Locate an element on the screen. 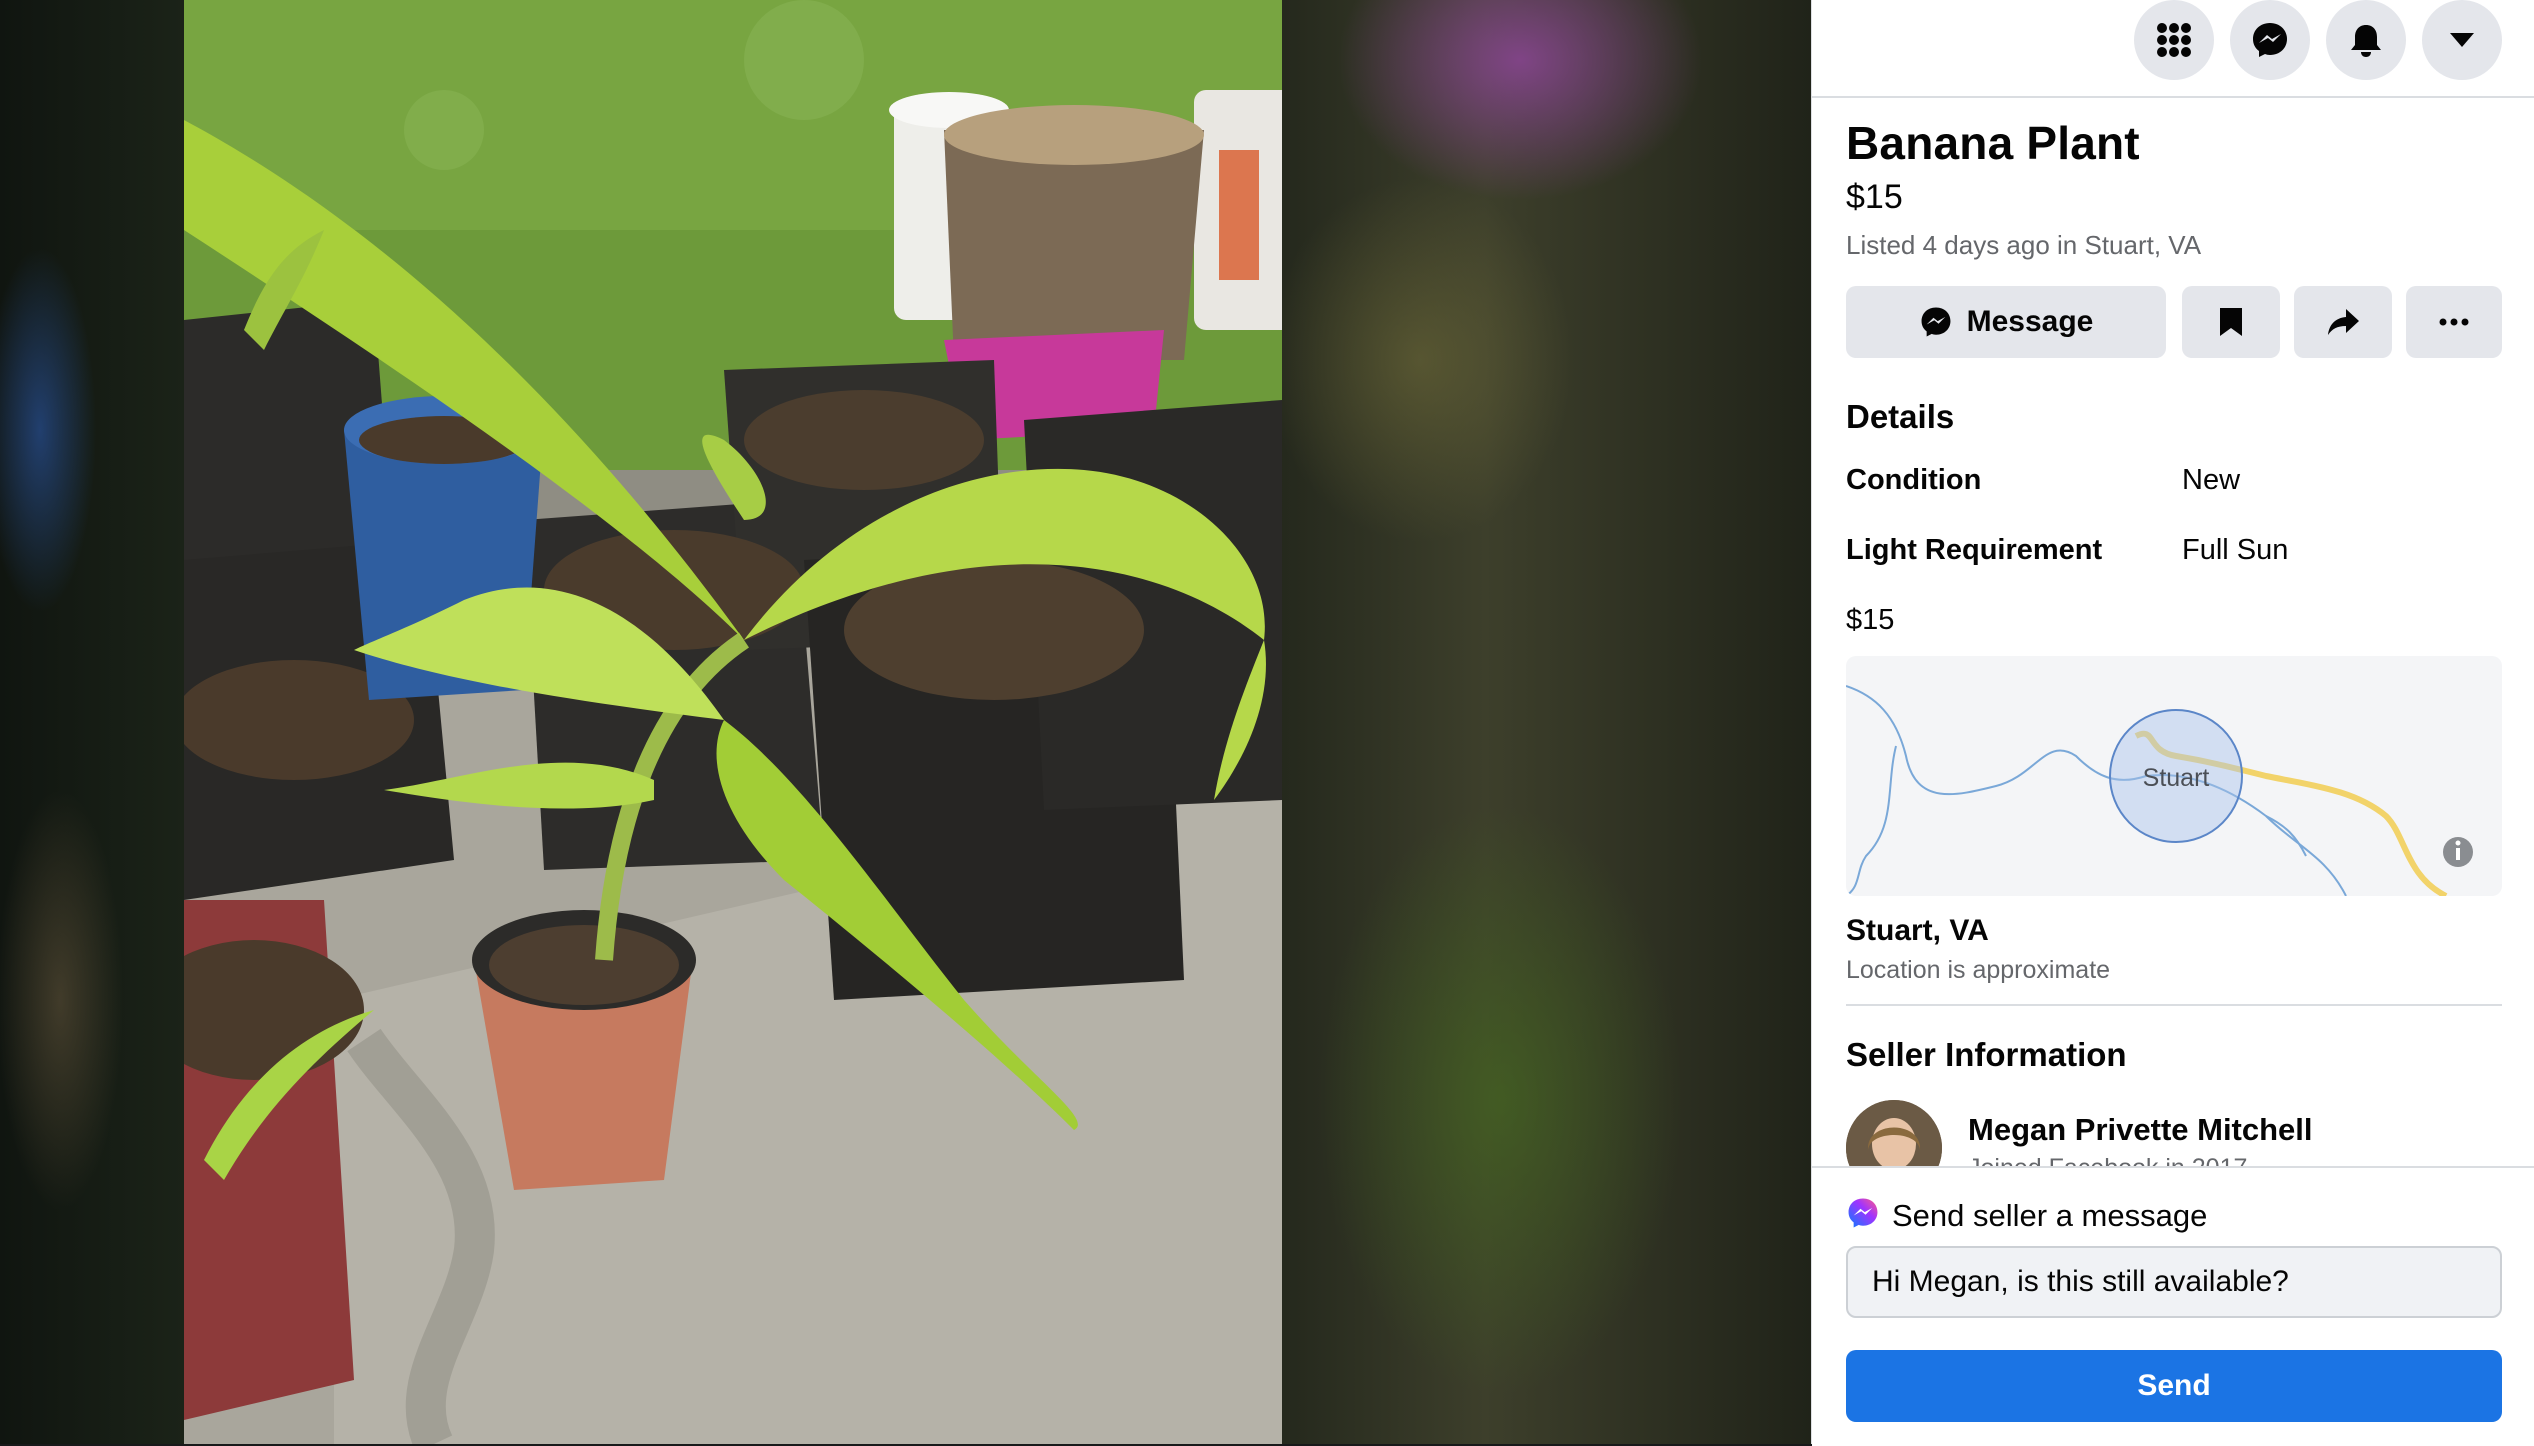 The image size is (2534, 1446). menu-grid-icon is located at coordinates (2174, 40).